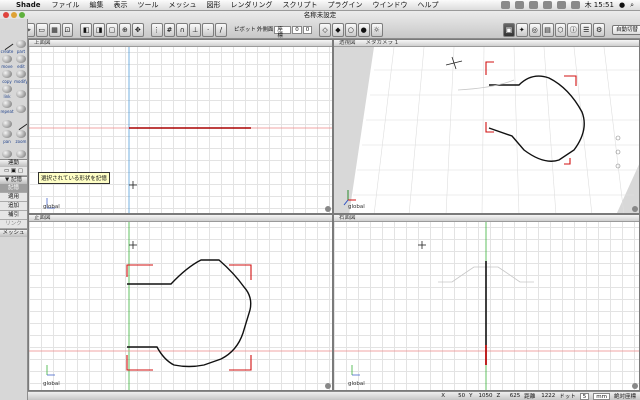  Describe the element at coordinates (635, 386) in the screenshot. I see `side-view-resize` at that location.